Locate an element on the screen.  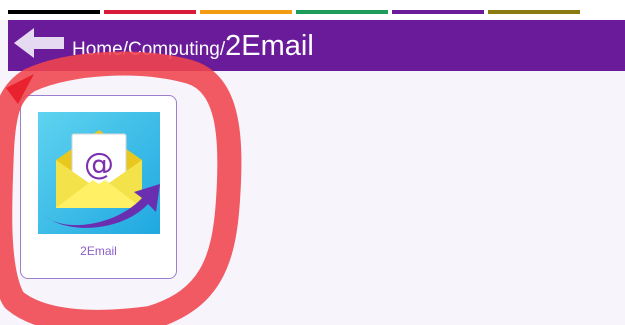
color-strip is located at coordinates (312, 10).